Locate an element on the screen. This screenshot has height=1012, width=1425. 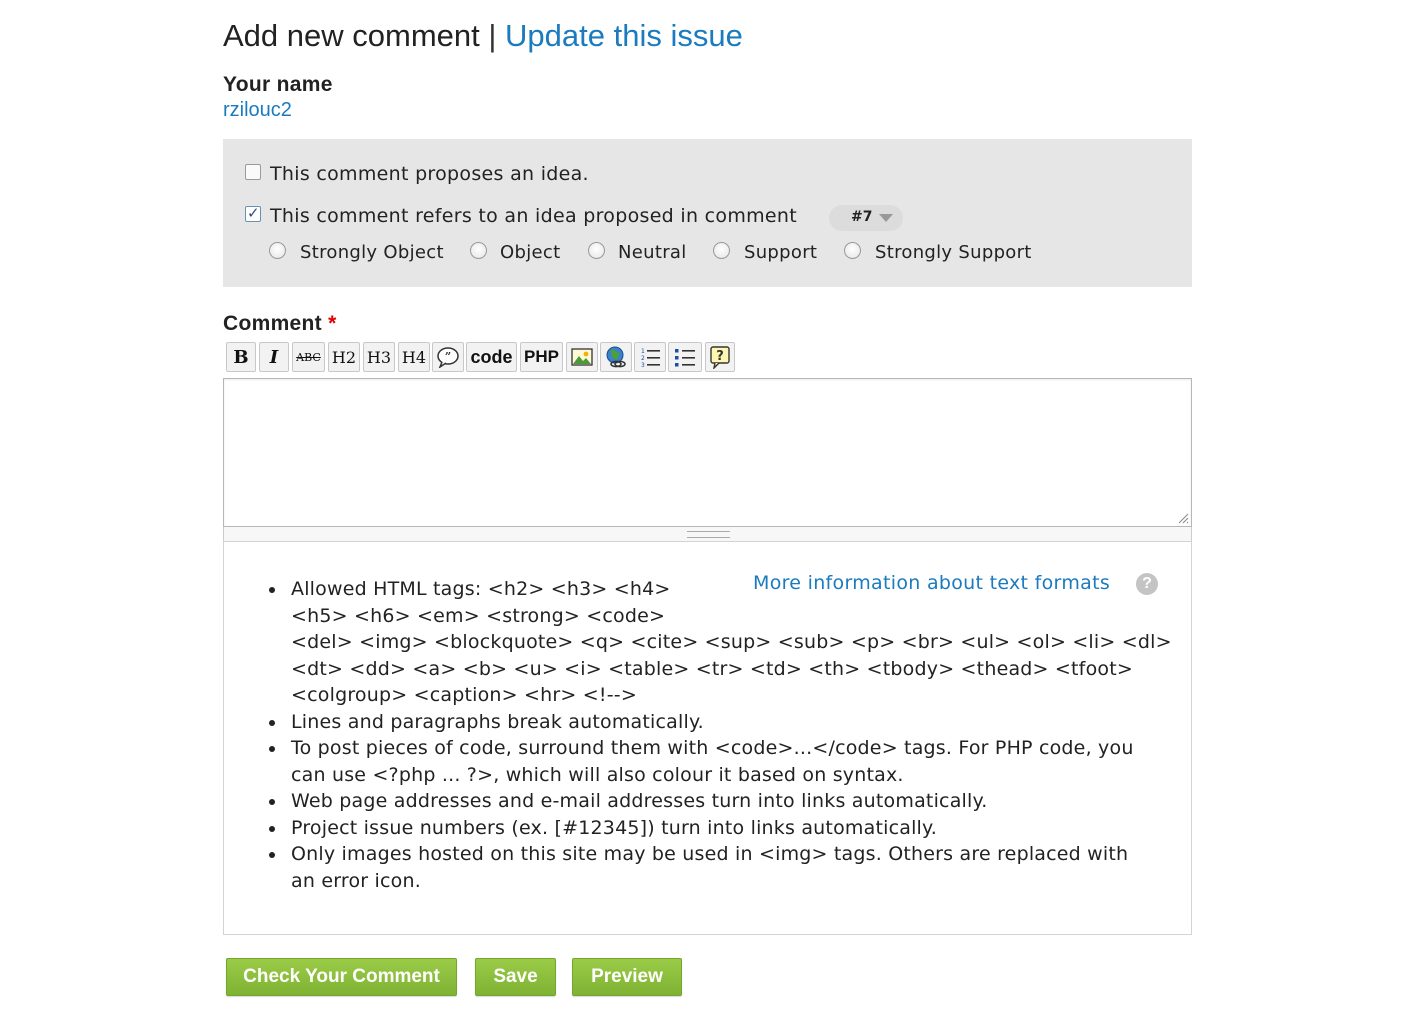
bold-icon: B is located at coordinates (241, 357).